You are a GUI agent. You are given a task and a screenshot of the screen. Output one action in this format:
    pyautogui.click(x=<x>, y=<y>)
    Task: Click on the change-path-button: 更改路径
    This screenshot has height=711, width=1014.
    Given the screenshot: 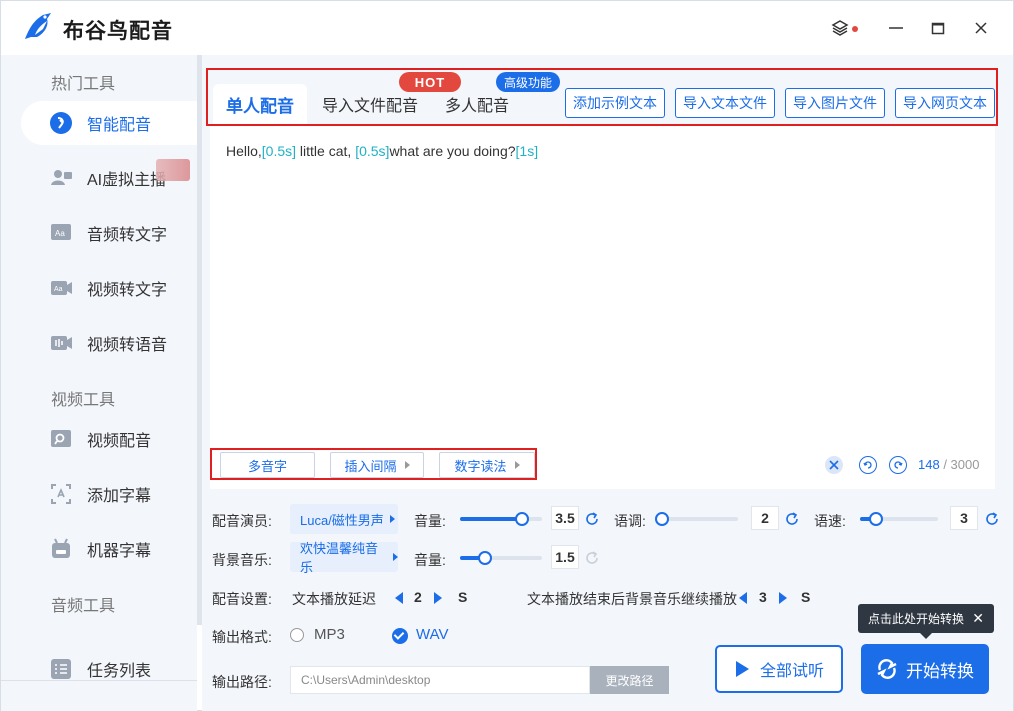 What is the action you would take?
    pyautogui.click(x=629, y=680)
    